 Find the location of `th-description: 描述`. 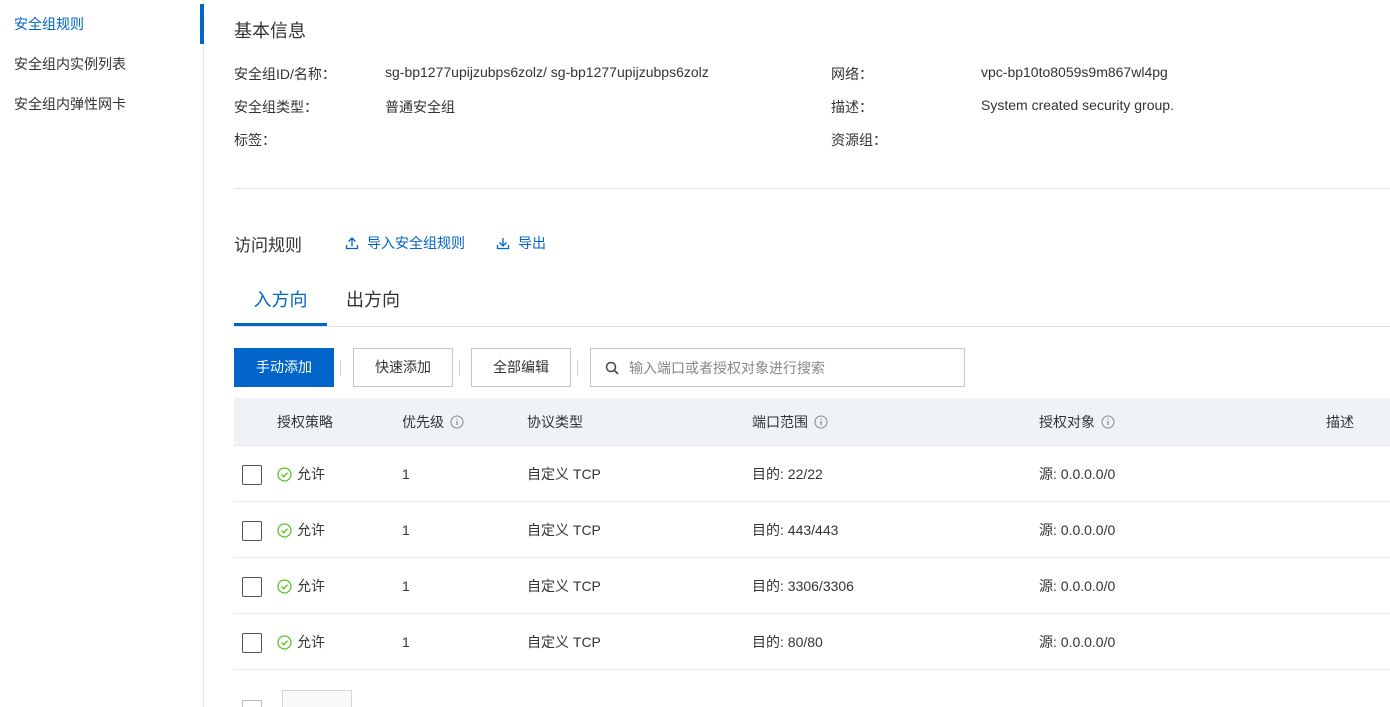

th-description: 描述 is located at coordinates (1340, 422).